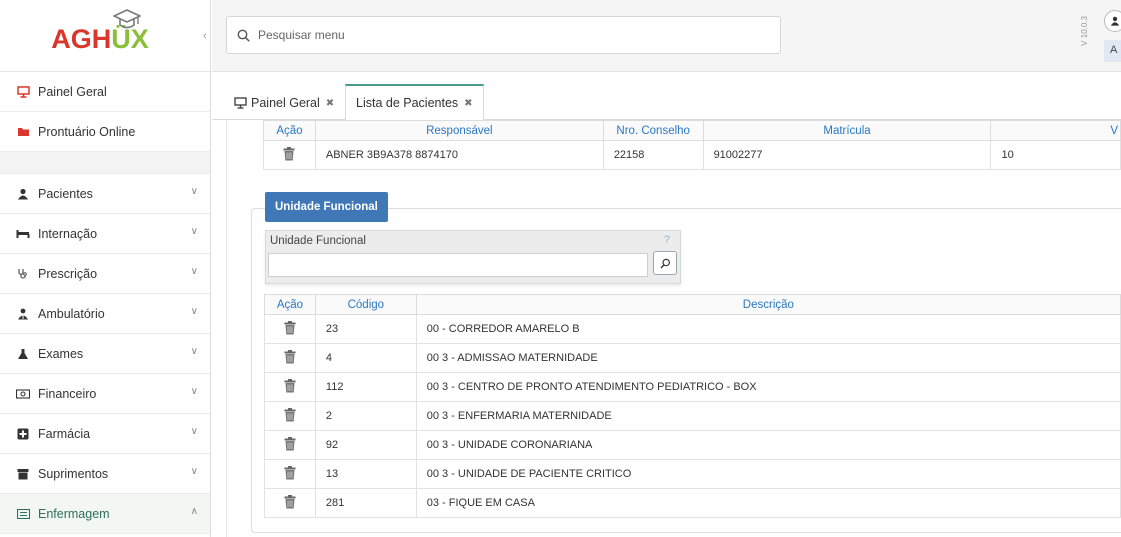 This screenshot has height=537, width=1121. I want to click on graduation-cap-icon, so click(127, 19).